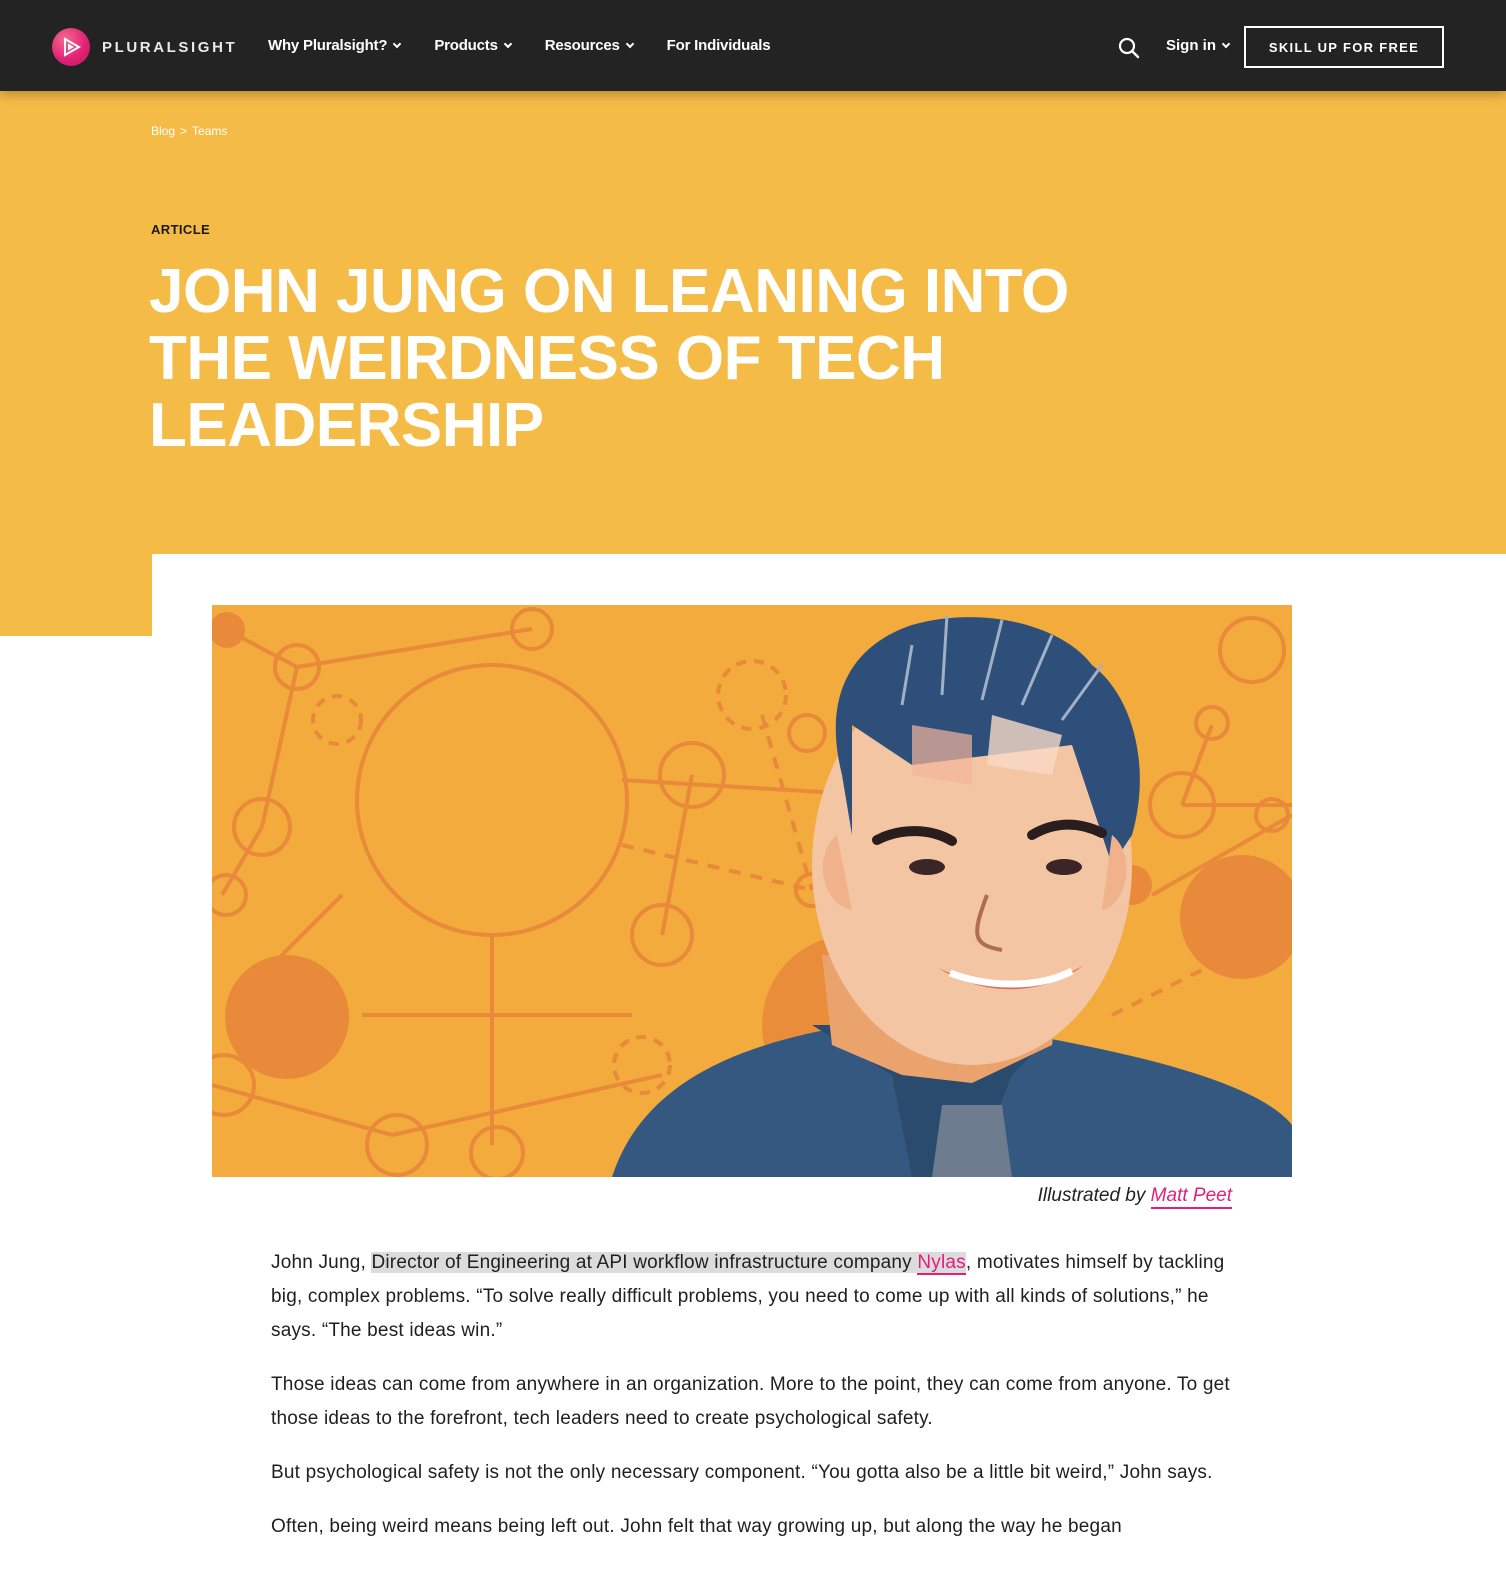  Describe the element at coordinates (181, 229) in the screenshot. I see `content-type-label: ARTICLE` at that location.